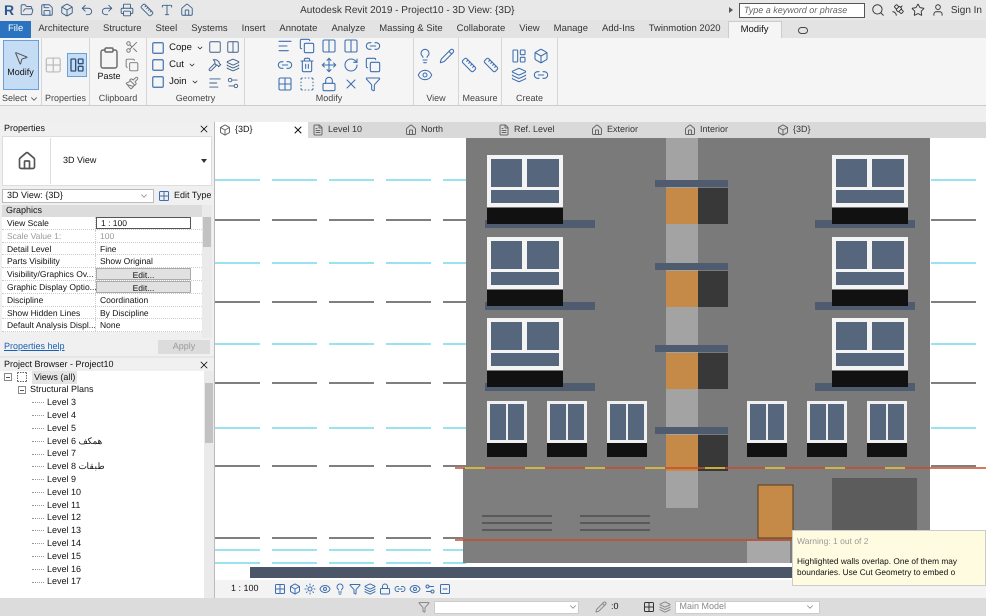  Describe the element at coordinates (966, 10) in the screenshot. I see `sign-in-link: Sign In` at that location.